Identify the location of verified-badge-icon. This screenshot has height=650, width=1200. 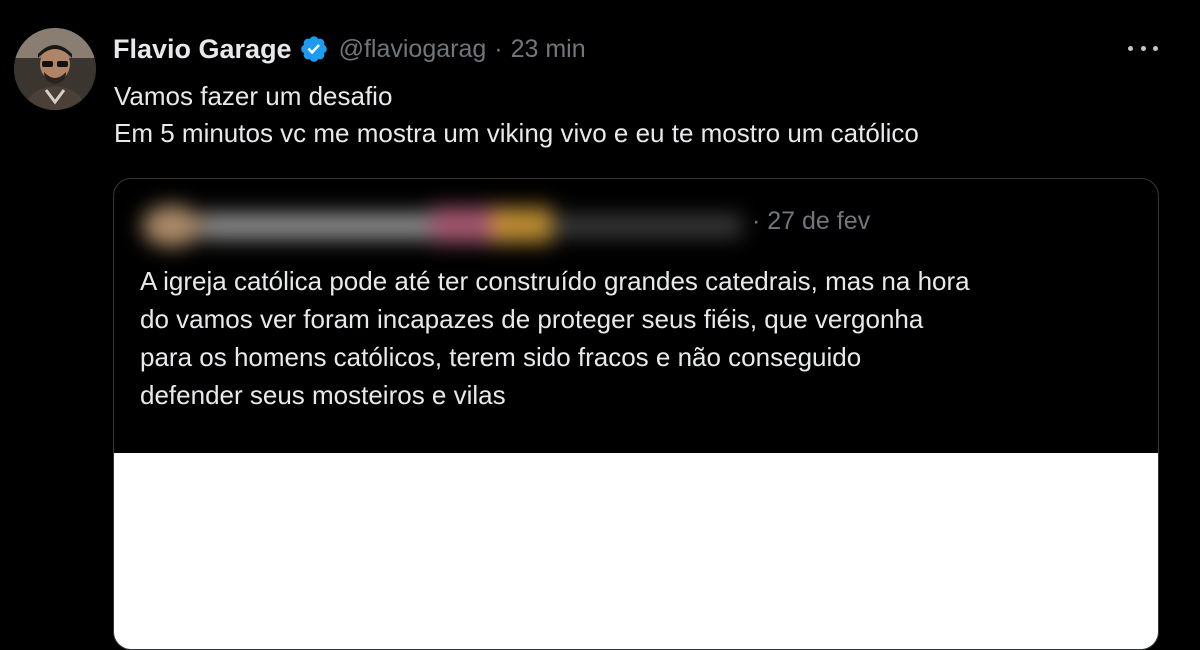
(314, 49).